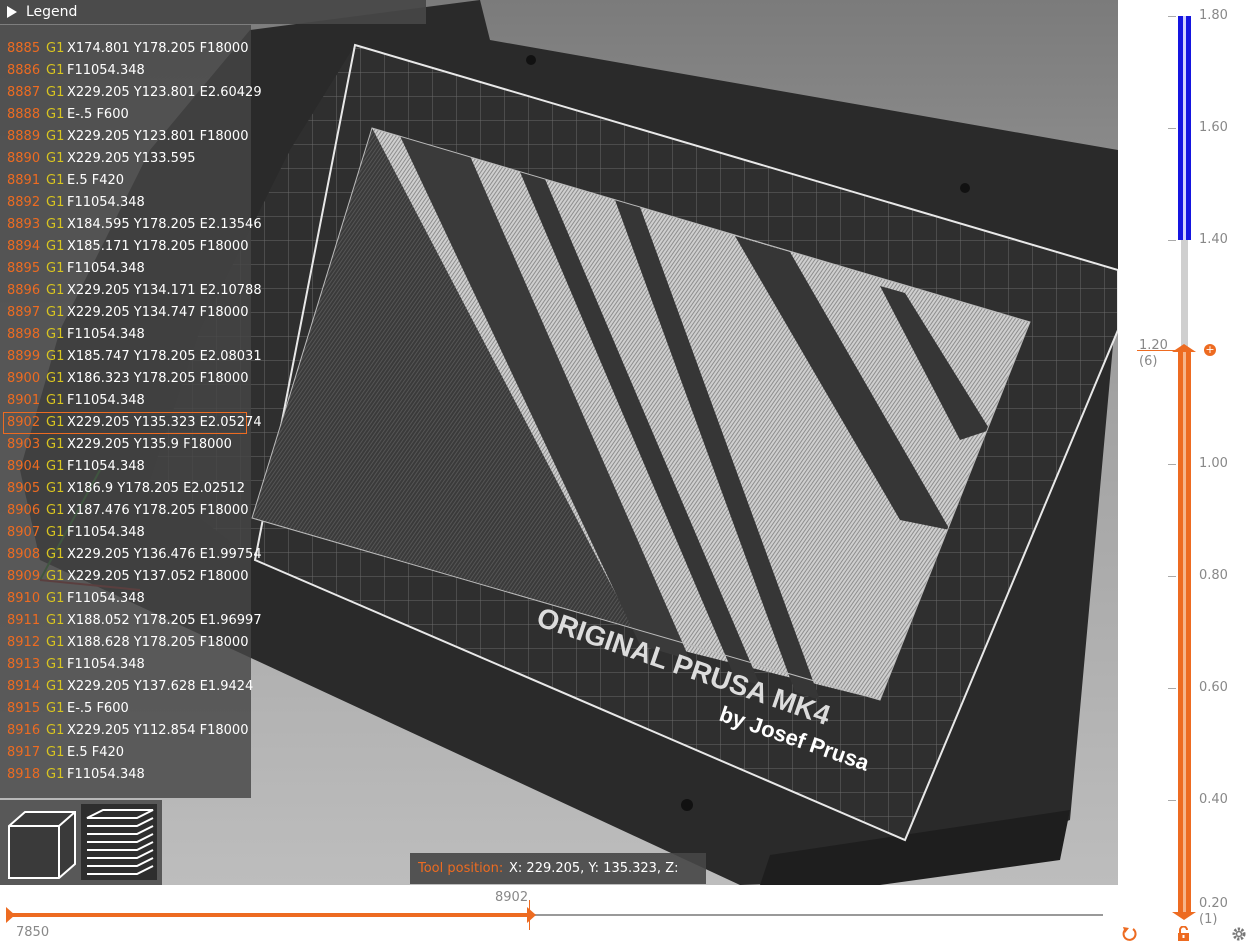 The width and height of the screenshot is (1255, 948). I want to click on gcode-line: 8917 G1 E.5 F420, so click(125, 753).